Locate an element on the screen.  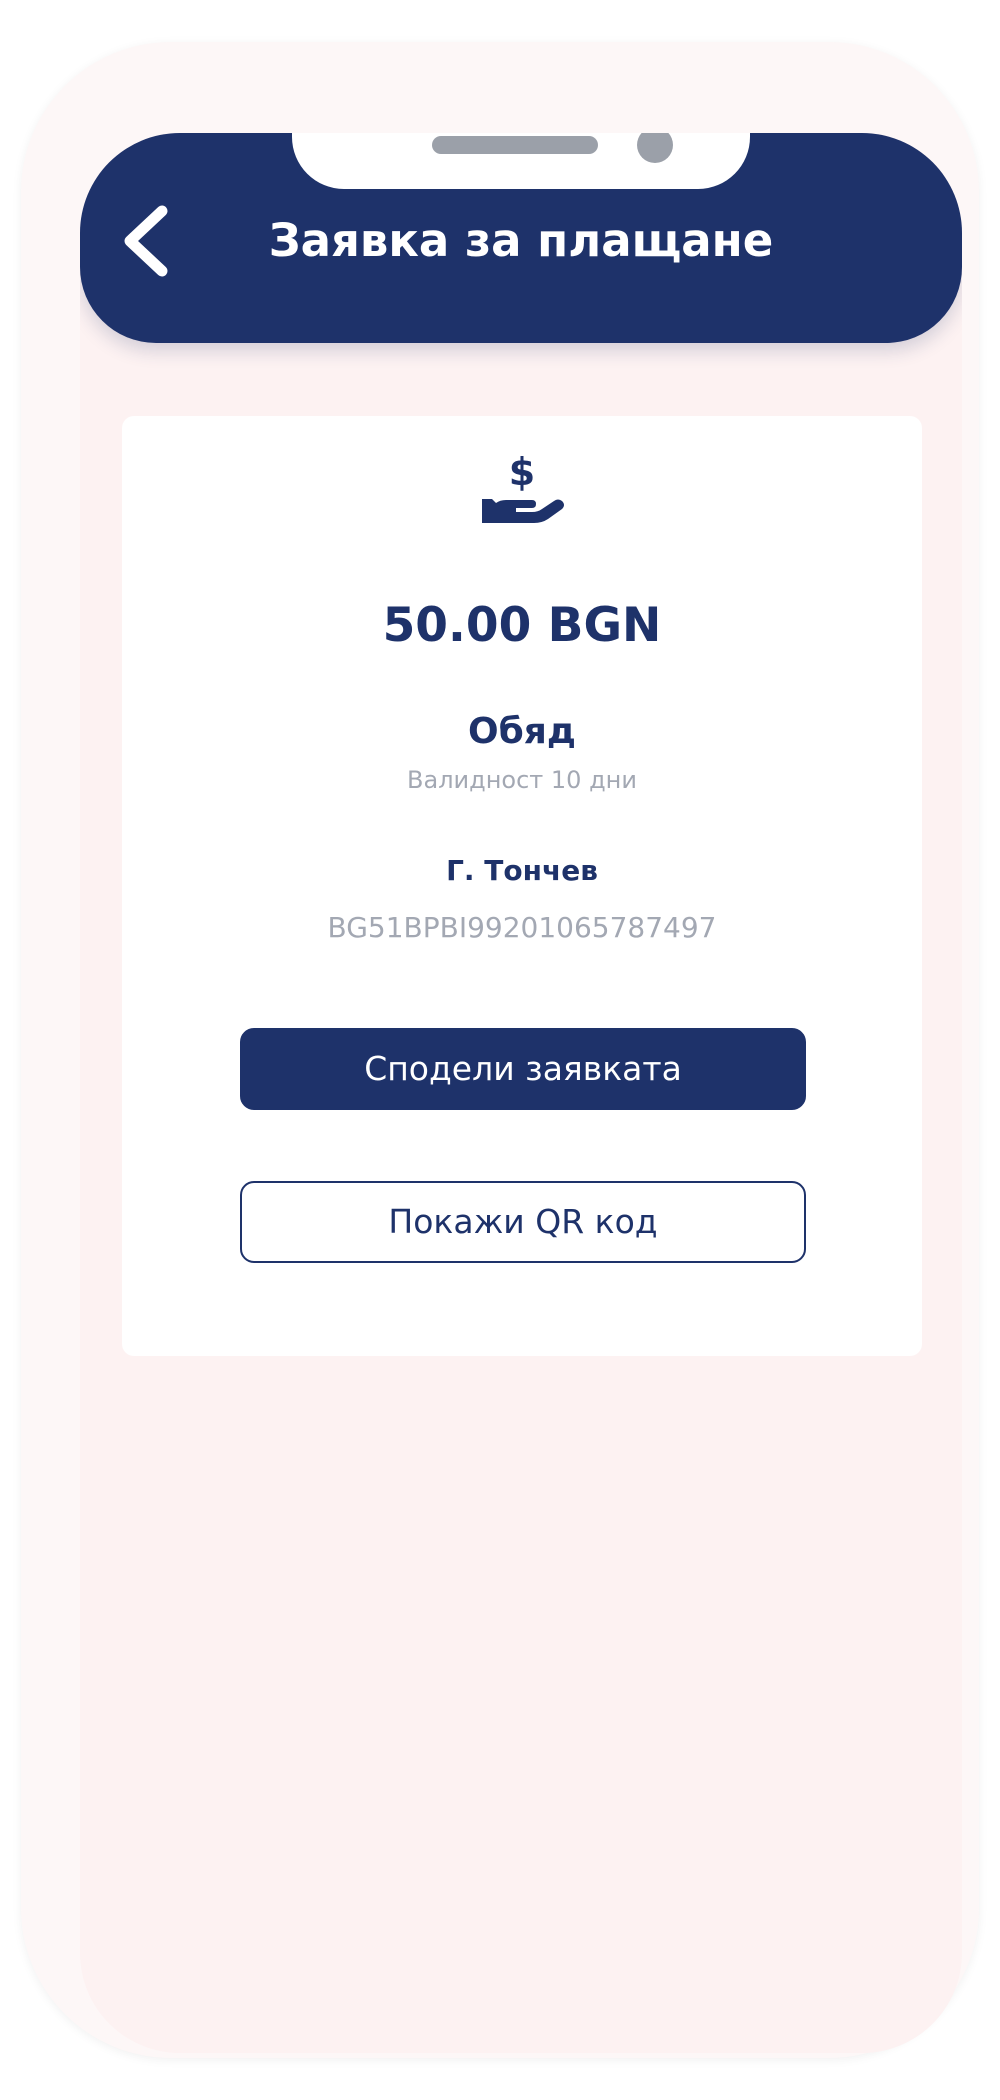
payment-purpose: Обяд is located at coordinates (522, 731).